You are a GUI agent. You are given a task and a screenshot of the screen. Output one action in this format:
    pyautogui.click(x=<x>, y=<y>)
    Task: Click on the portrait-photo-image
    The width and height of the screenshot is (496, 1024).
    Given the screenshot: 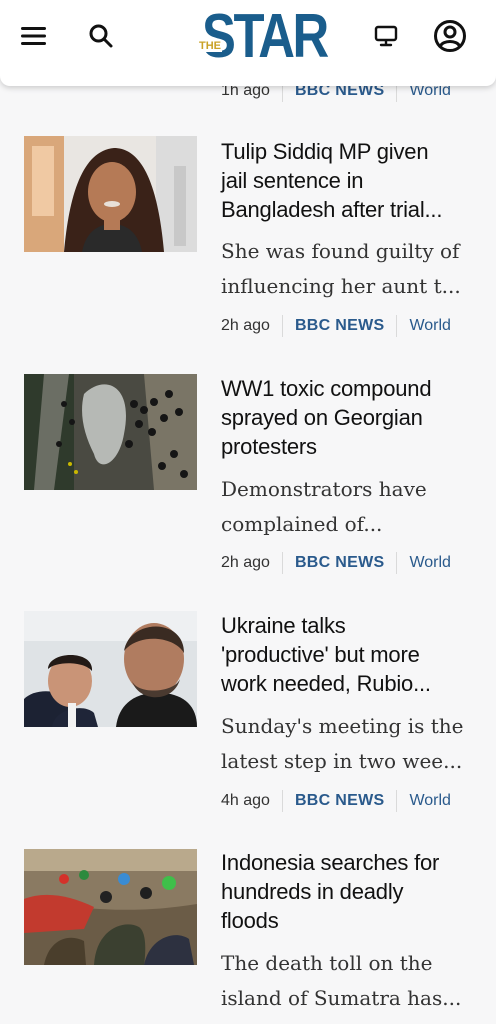 What is the action you would take?
    pyautogui.click(x=110, y=194)
    